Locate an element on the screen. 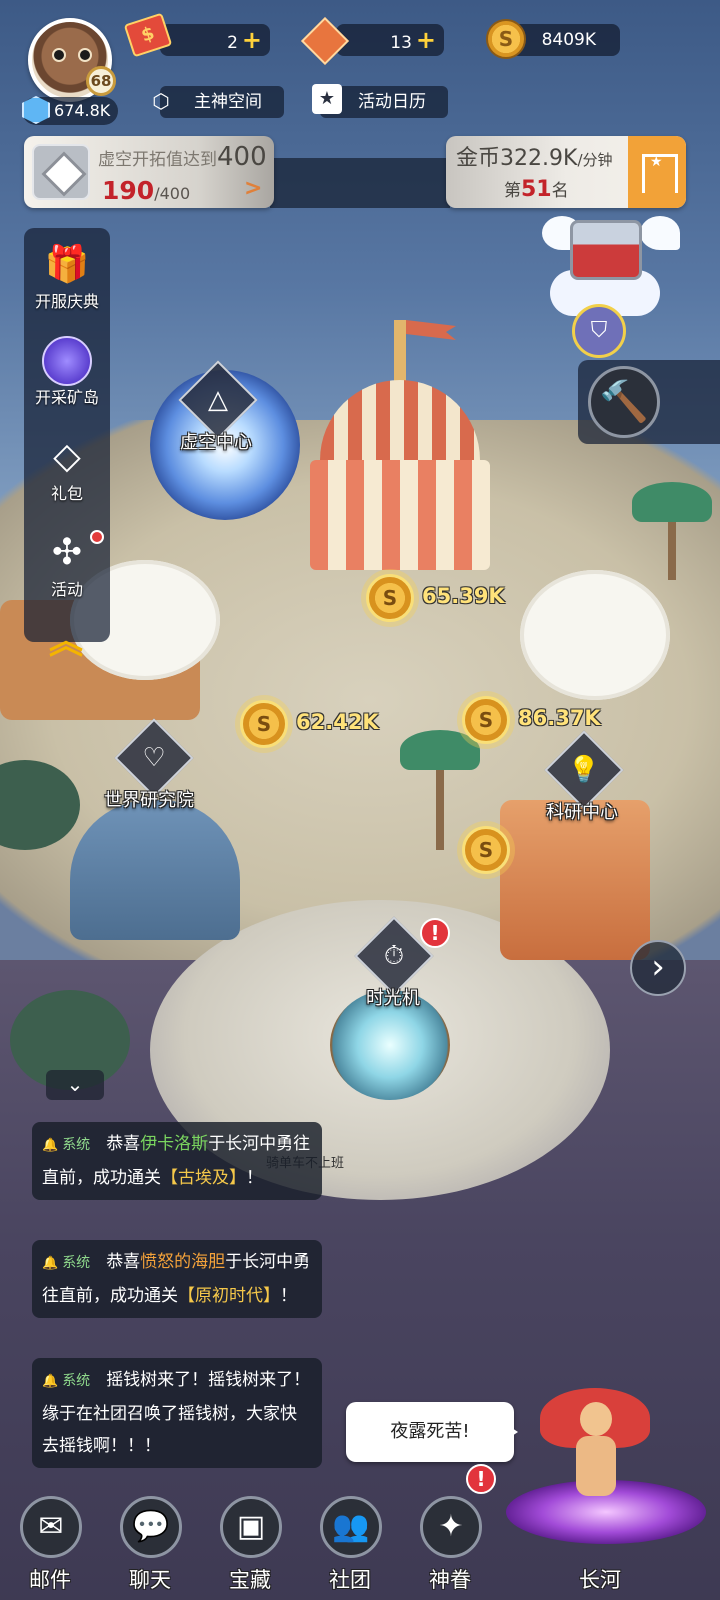 Image resolution: width=720 pixels, height=1600 pixels. quest-arrow-icon: > is located at coordinates (253, 188).